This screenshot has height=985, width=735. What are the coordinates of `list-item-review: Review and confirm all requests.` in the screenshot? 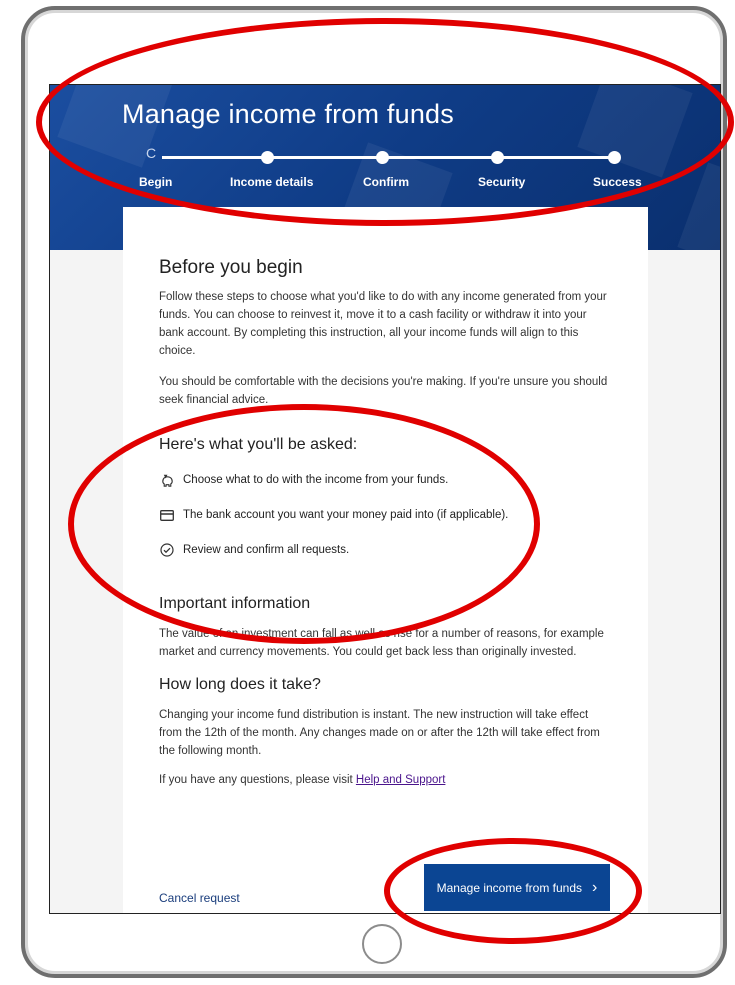 It's located at (254, 550).